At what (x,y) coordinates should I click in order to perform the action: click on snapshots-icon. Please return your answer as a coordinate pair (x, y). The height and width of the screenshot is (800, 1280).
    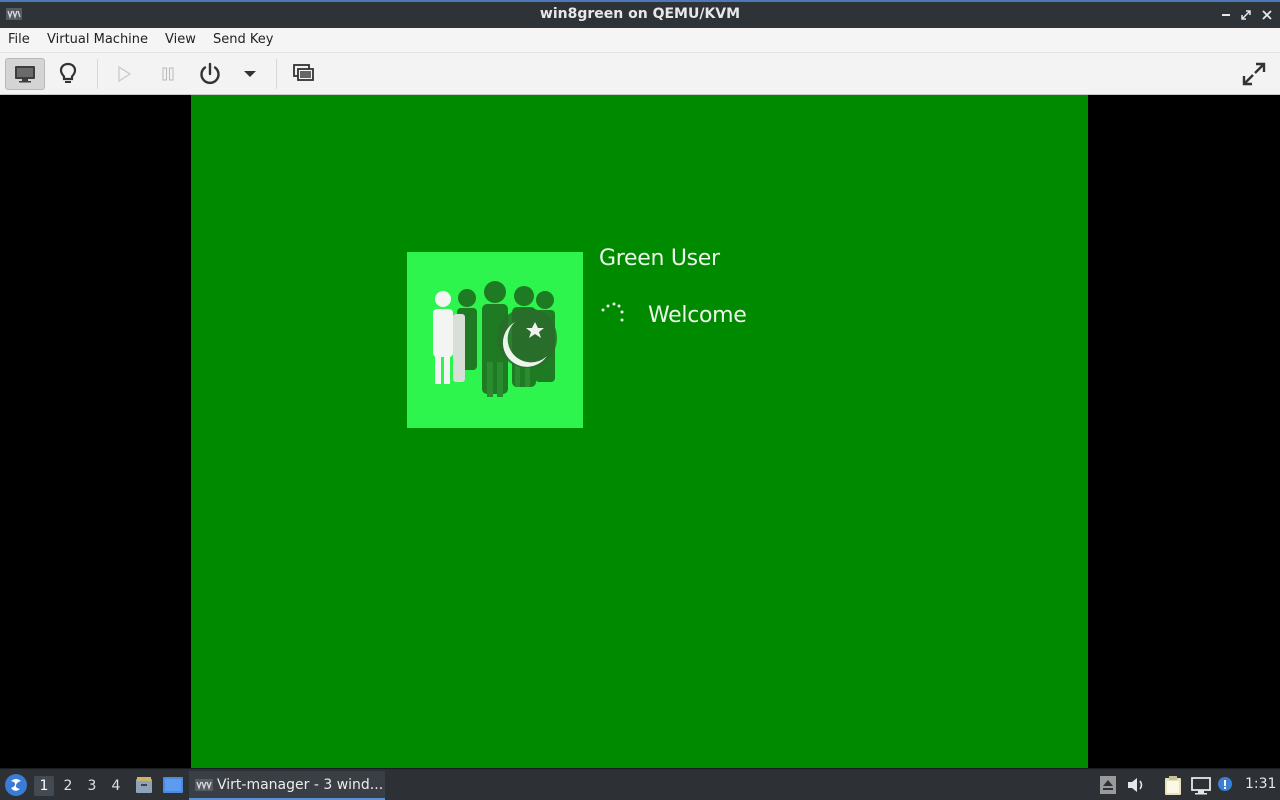
    Looking at the image, I should click on (303, 72).